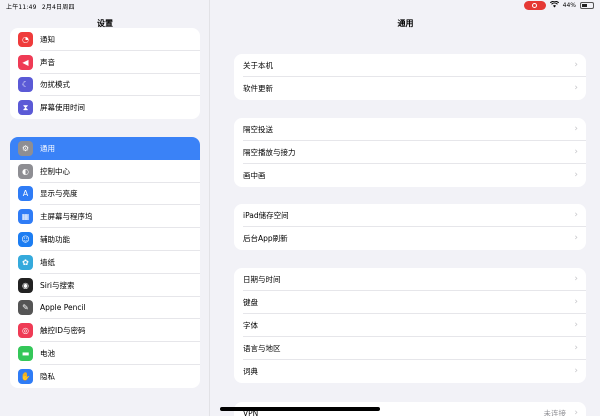 This screenshot has height=416, width=600. Describe the element at coordinates (25, 108) in the screenshot. I see `hourglass-icon: ⧗` at that location.